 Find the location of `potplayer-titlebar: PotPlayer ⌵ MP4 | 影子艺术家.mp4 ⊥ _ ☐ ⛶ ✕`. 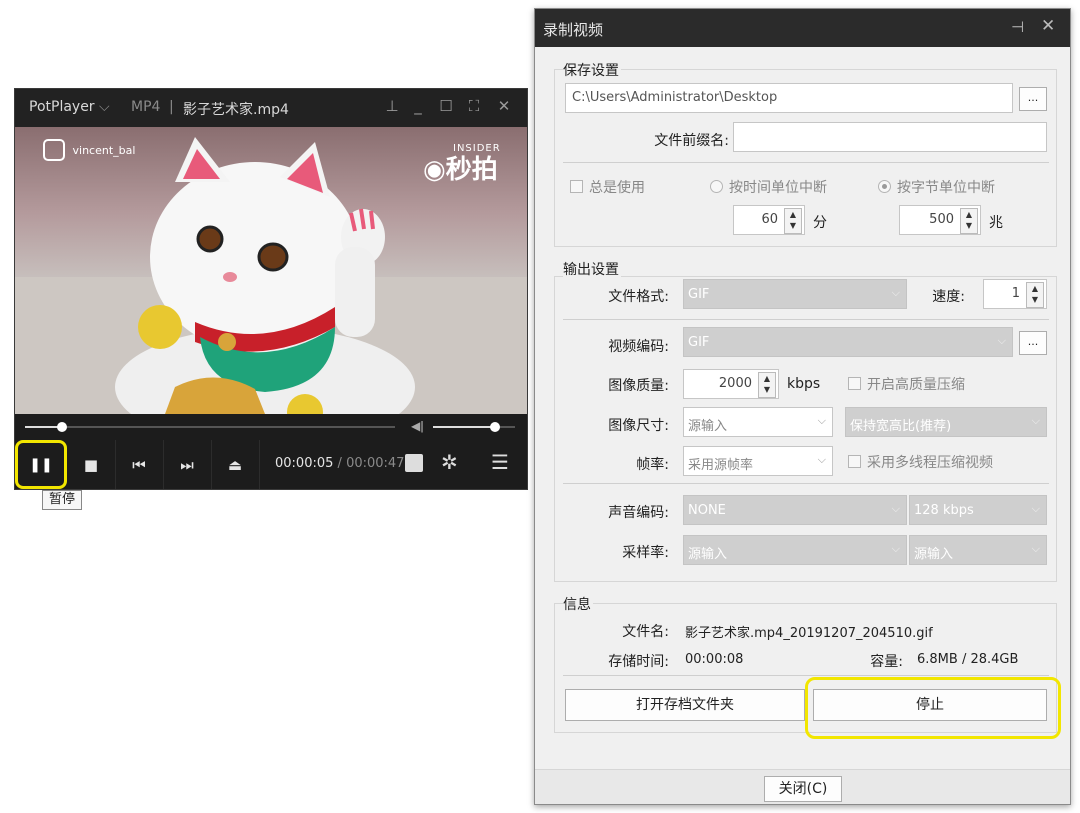

potplayer-titlebar: PotPlayer ⌵ MP4 | 影子艺术家.mp4 ⊥ _ ☐ ⛶ ✕ is located at coordinates (271, 108).